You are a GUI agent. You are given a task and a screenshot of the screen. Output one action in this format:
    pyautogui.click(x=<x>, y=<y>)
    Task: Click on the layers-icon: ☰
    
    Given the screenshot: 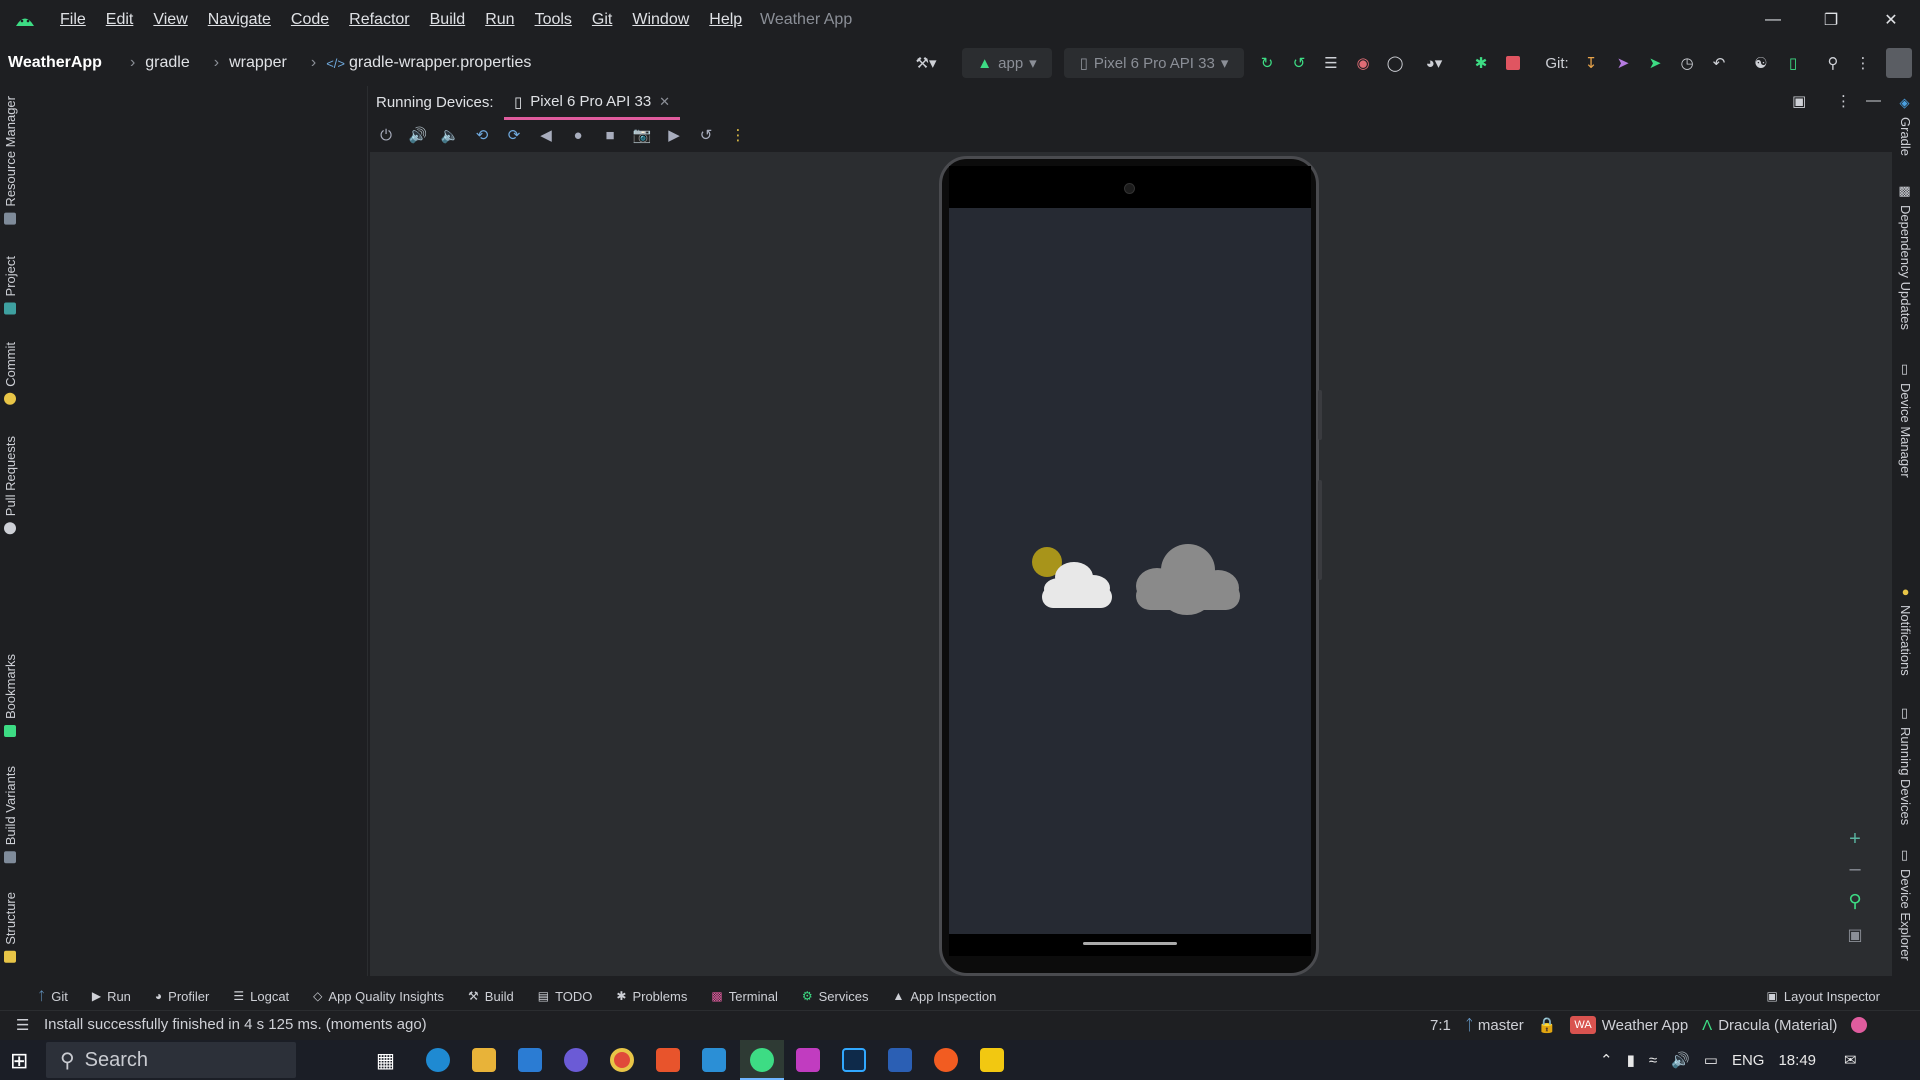 What is the action you would take?
    pyautogui.click(x=25, y=1025)
    